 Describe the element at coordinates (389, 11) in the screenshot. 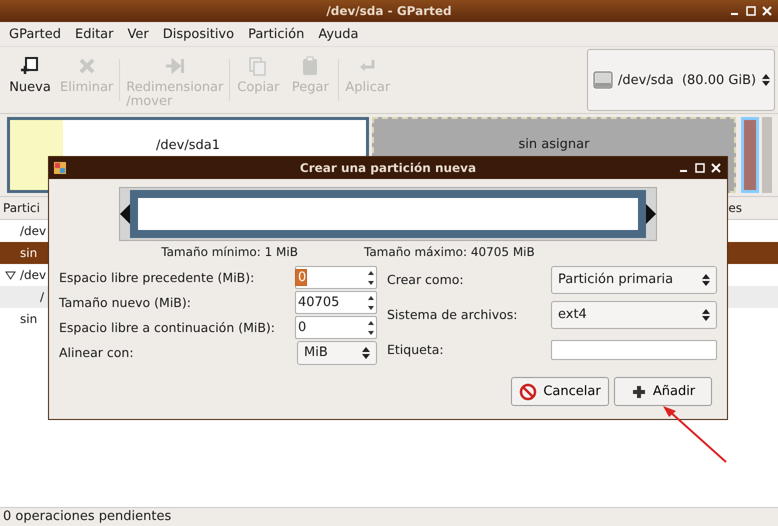

I see `window-title: /dev/sda - GParted` at that location.